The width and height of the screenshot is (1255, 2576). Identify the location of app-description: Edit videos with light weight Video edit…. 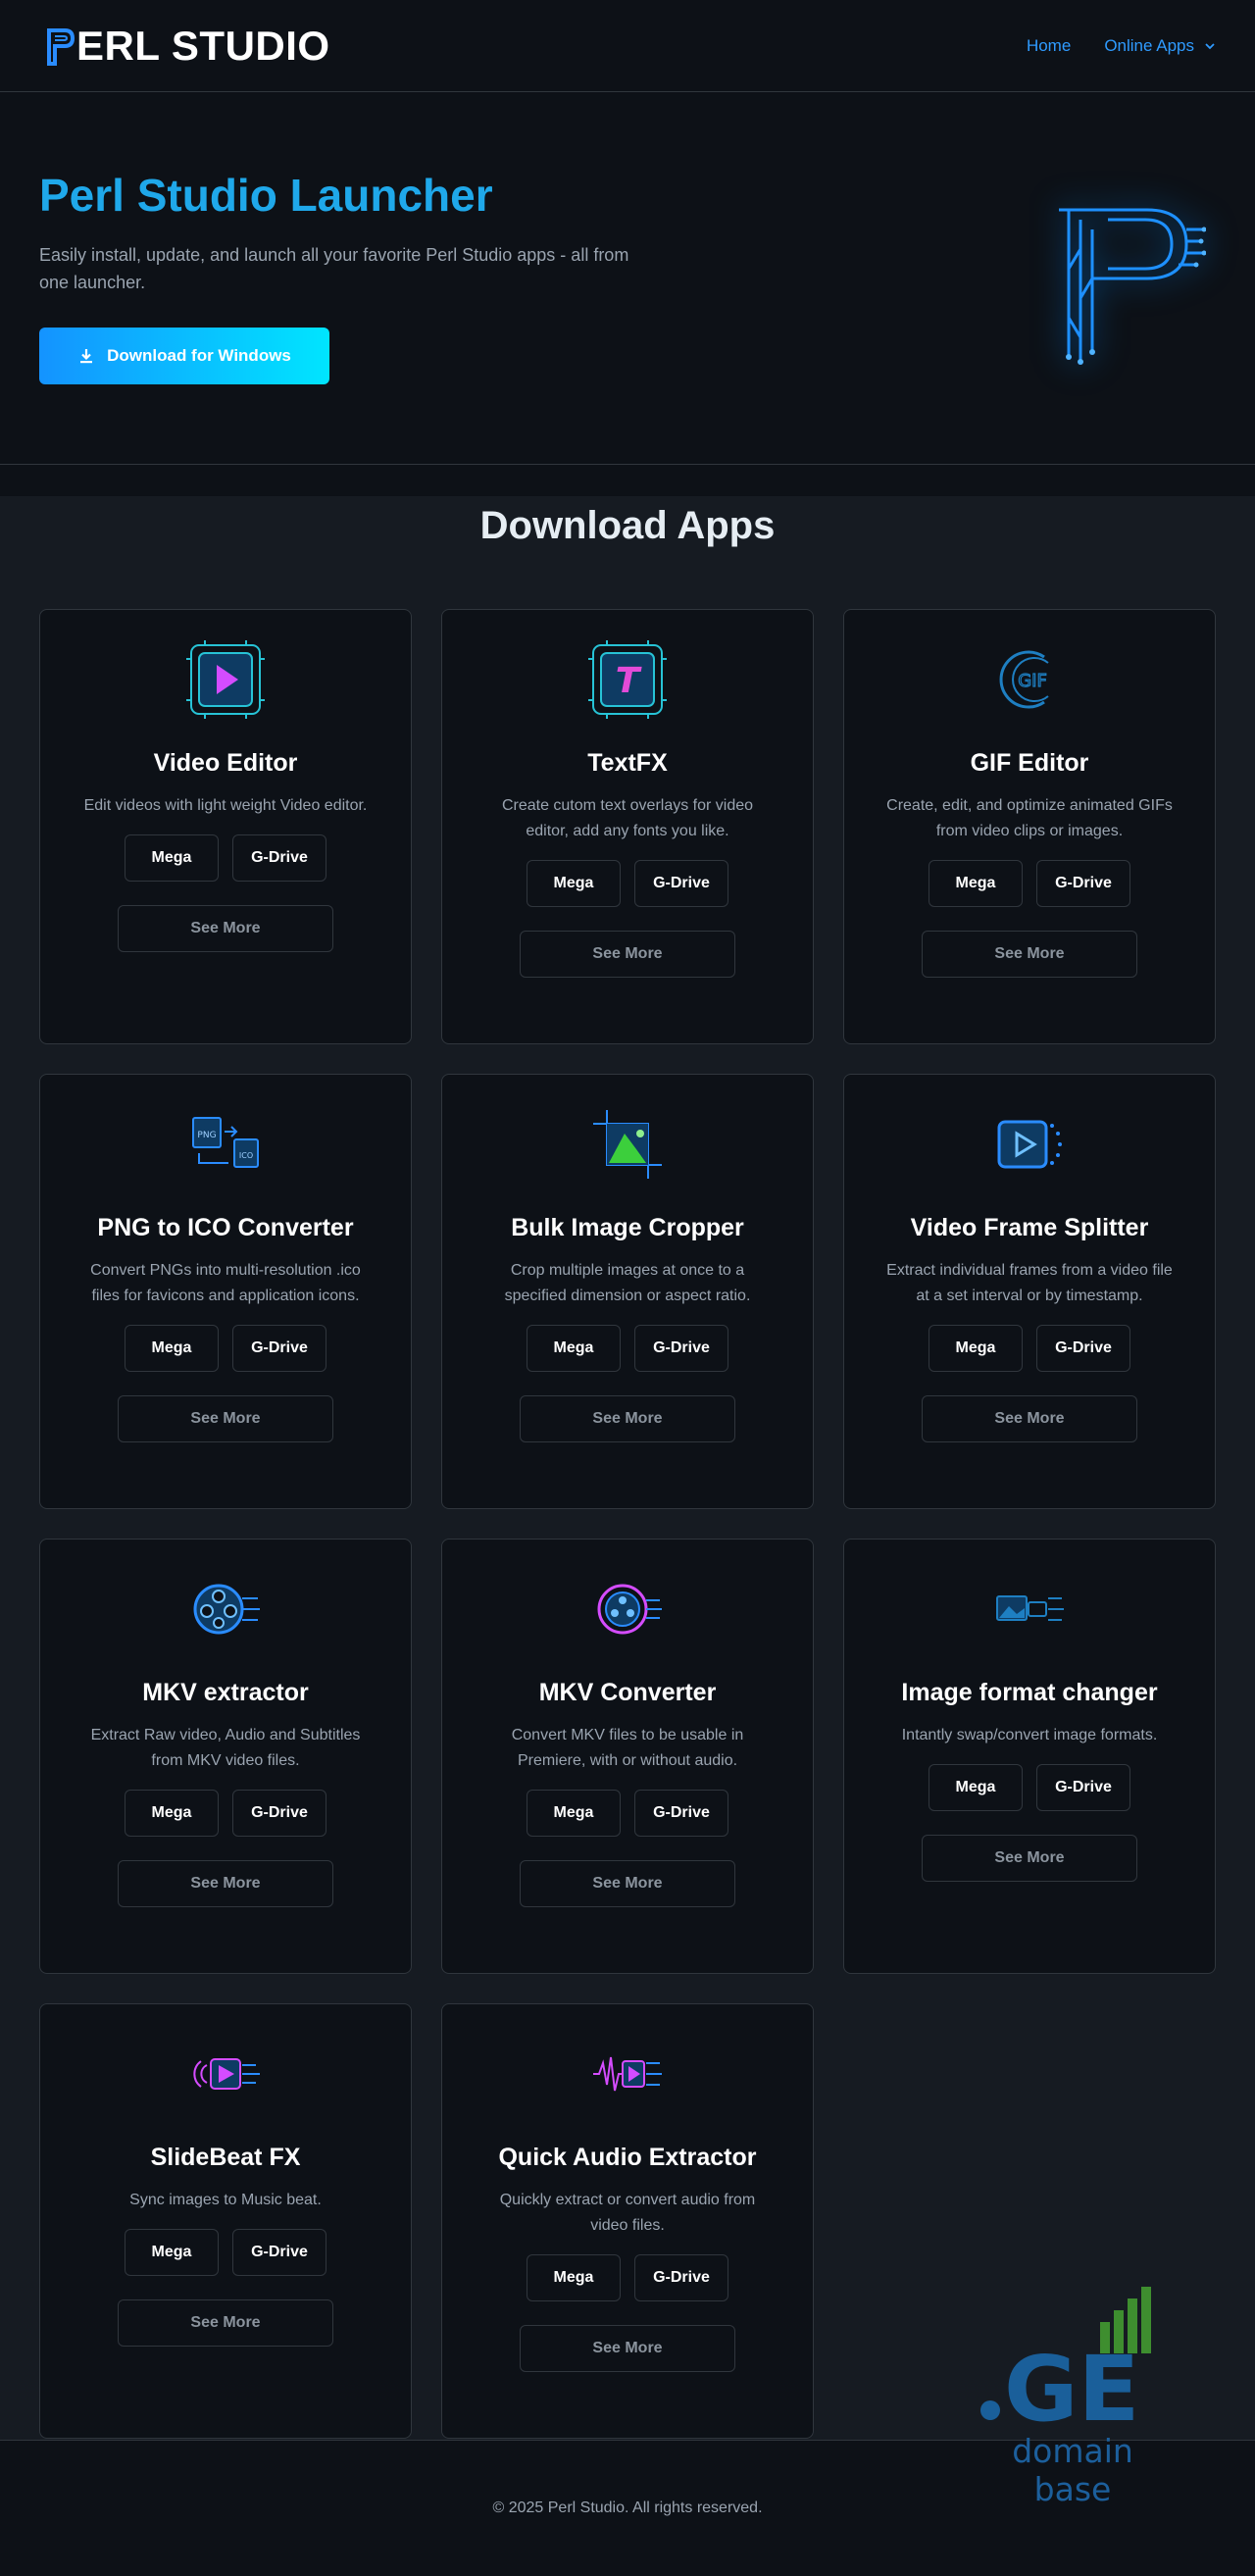
(225, 805).